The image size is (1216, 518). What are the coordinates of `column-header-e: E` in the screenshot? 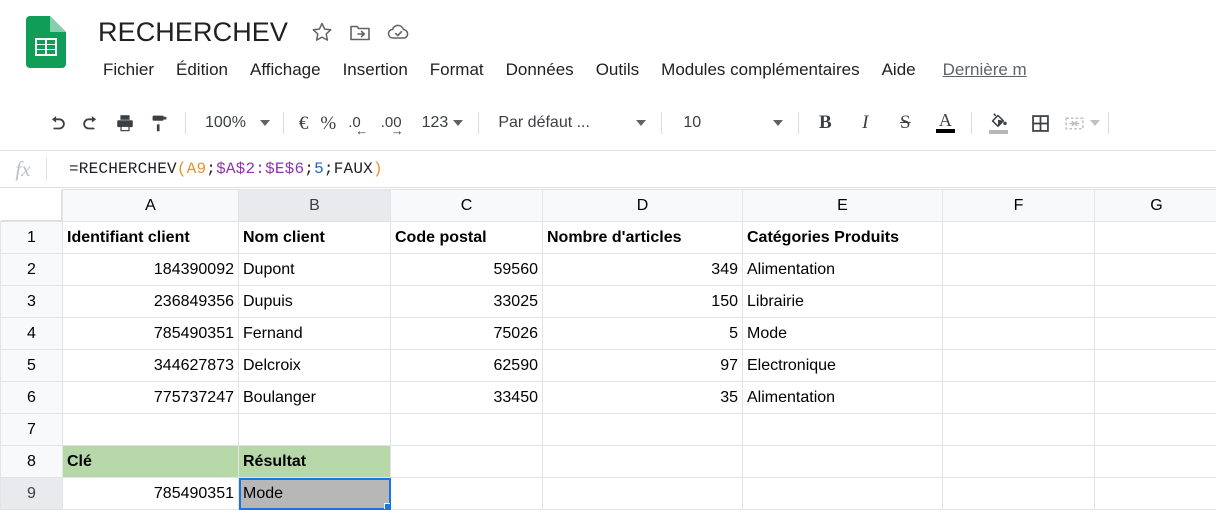 It's located at (842, 205).